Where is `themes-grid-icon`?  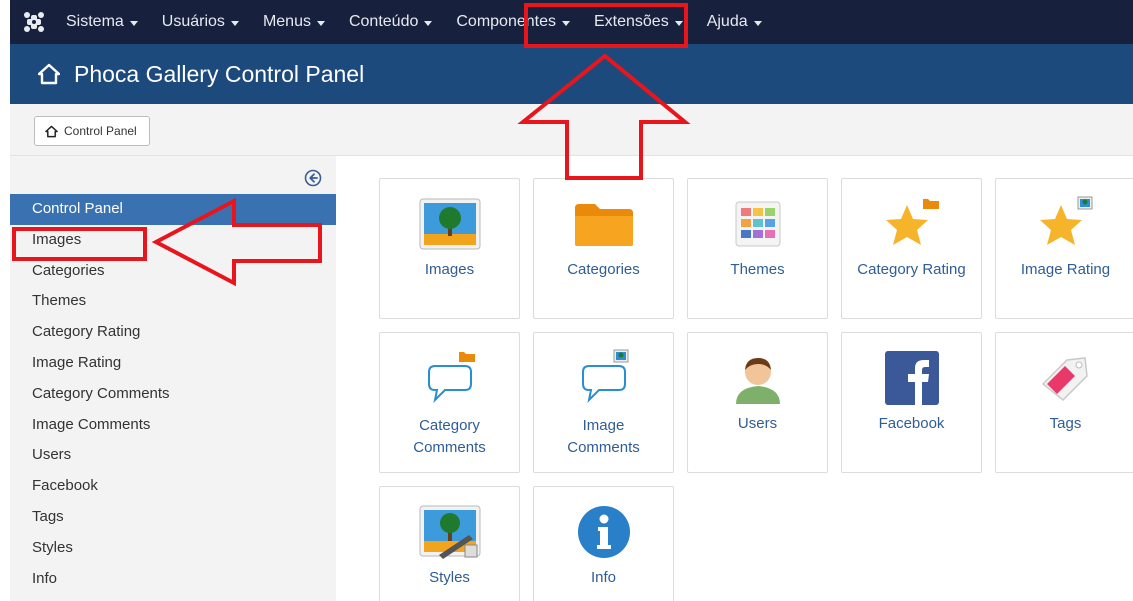
themes-grid-icon is located at coordinates (757, 224).